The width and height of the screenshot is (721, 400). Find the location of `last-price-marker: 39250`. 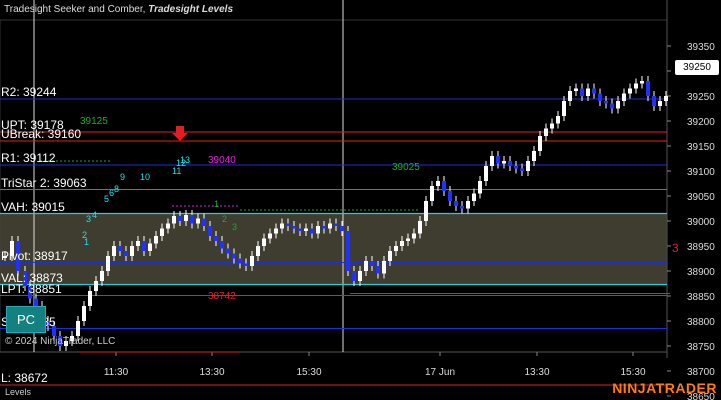

last-price-marker: 39250 is located at coordinates (697, 67).